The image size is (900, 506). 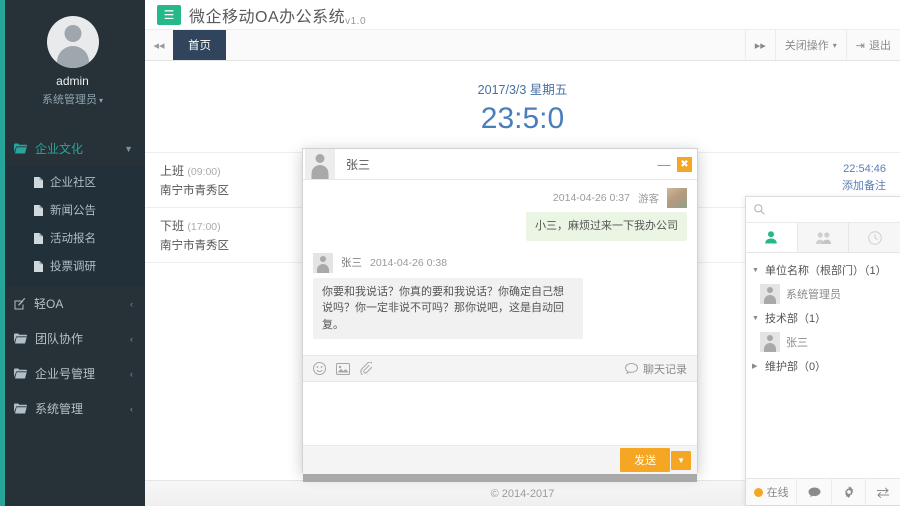 What do you see at coordinates (772, 492) in the screenshot?
I see `status-online-button: 在线` at bounding box center [772, 492].